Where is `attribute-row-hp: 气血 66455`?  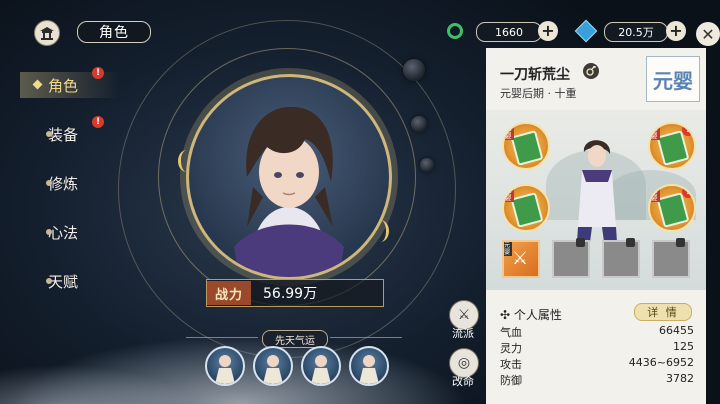 attribute-row-hp: 气血 66455 is located at coordinates (597, 332).